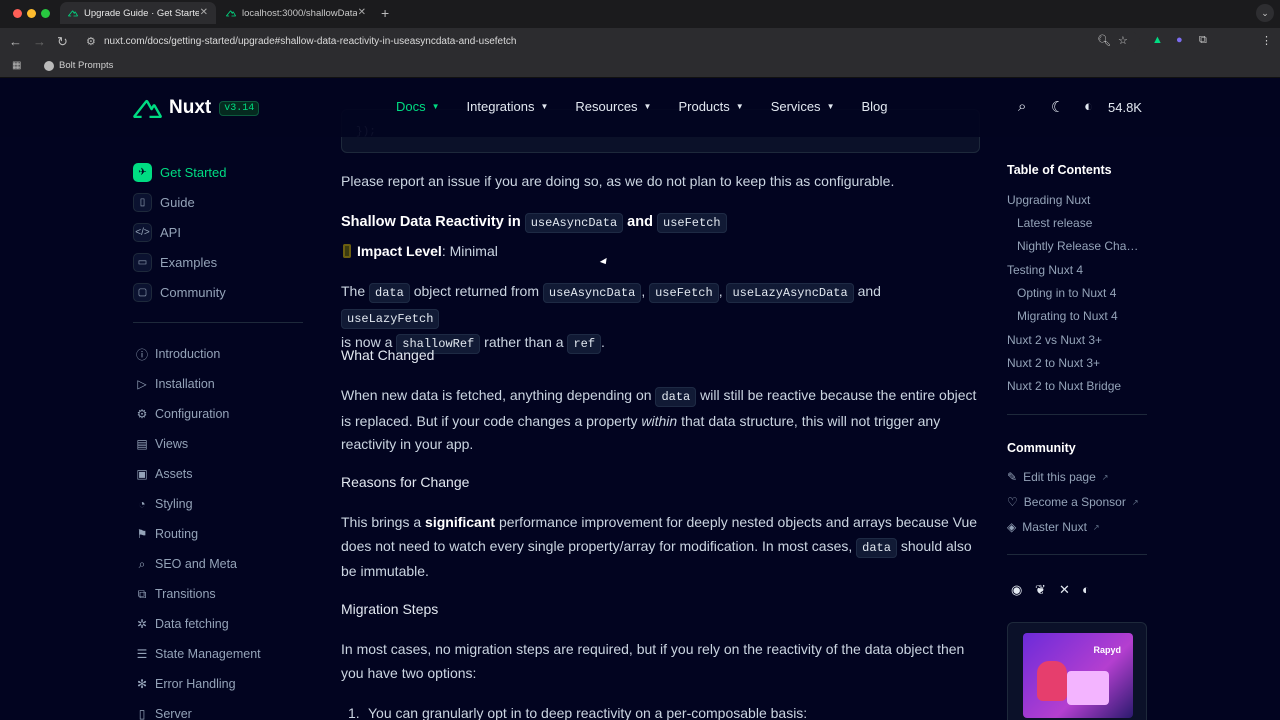 This screenshot has width=1280, height=720. Describe the element at coordinates (1053, 527) in the screenshot. I see `master-nuxt-link: ◈ Master Nuxt ↗` at that location.